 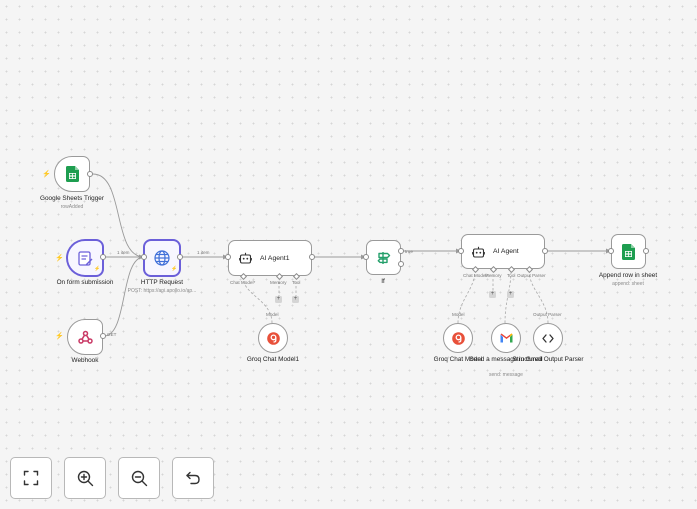 I want to click on fit-view-icon, so click(x=31, y=478).